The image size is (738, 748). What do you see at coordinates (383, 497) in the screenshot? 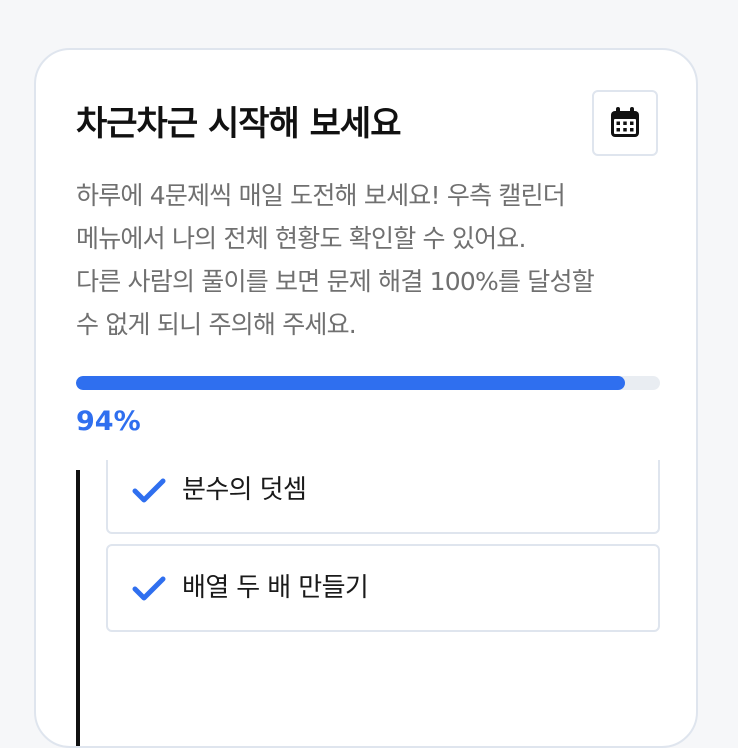
I see `problem-item: 분수의 덧셈` at bounding box center [383, 497].